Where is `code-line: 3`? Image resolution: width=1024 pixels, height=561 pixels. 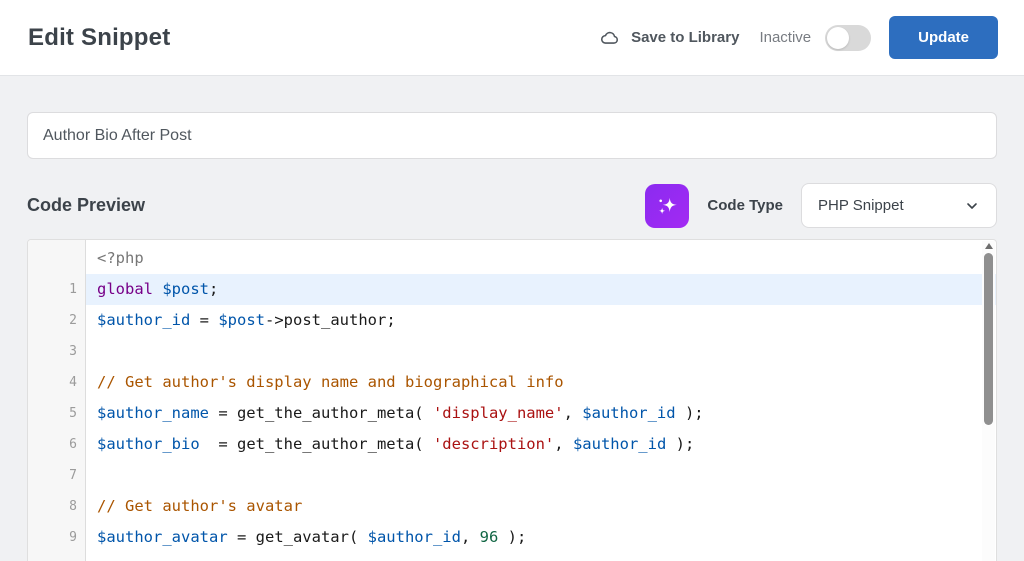 code-line: 3 is located at coordinates (512, 351).